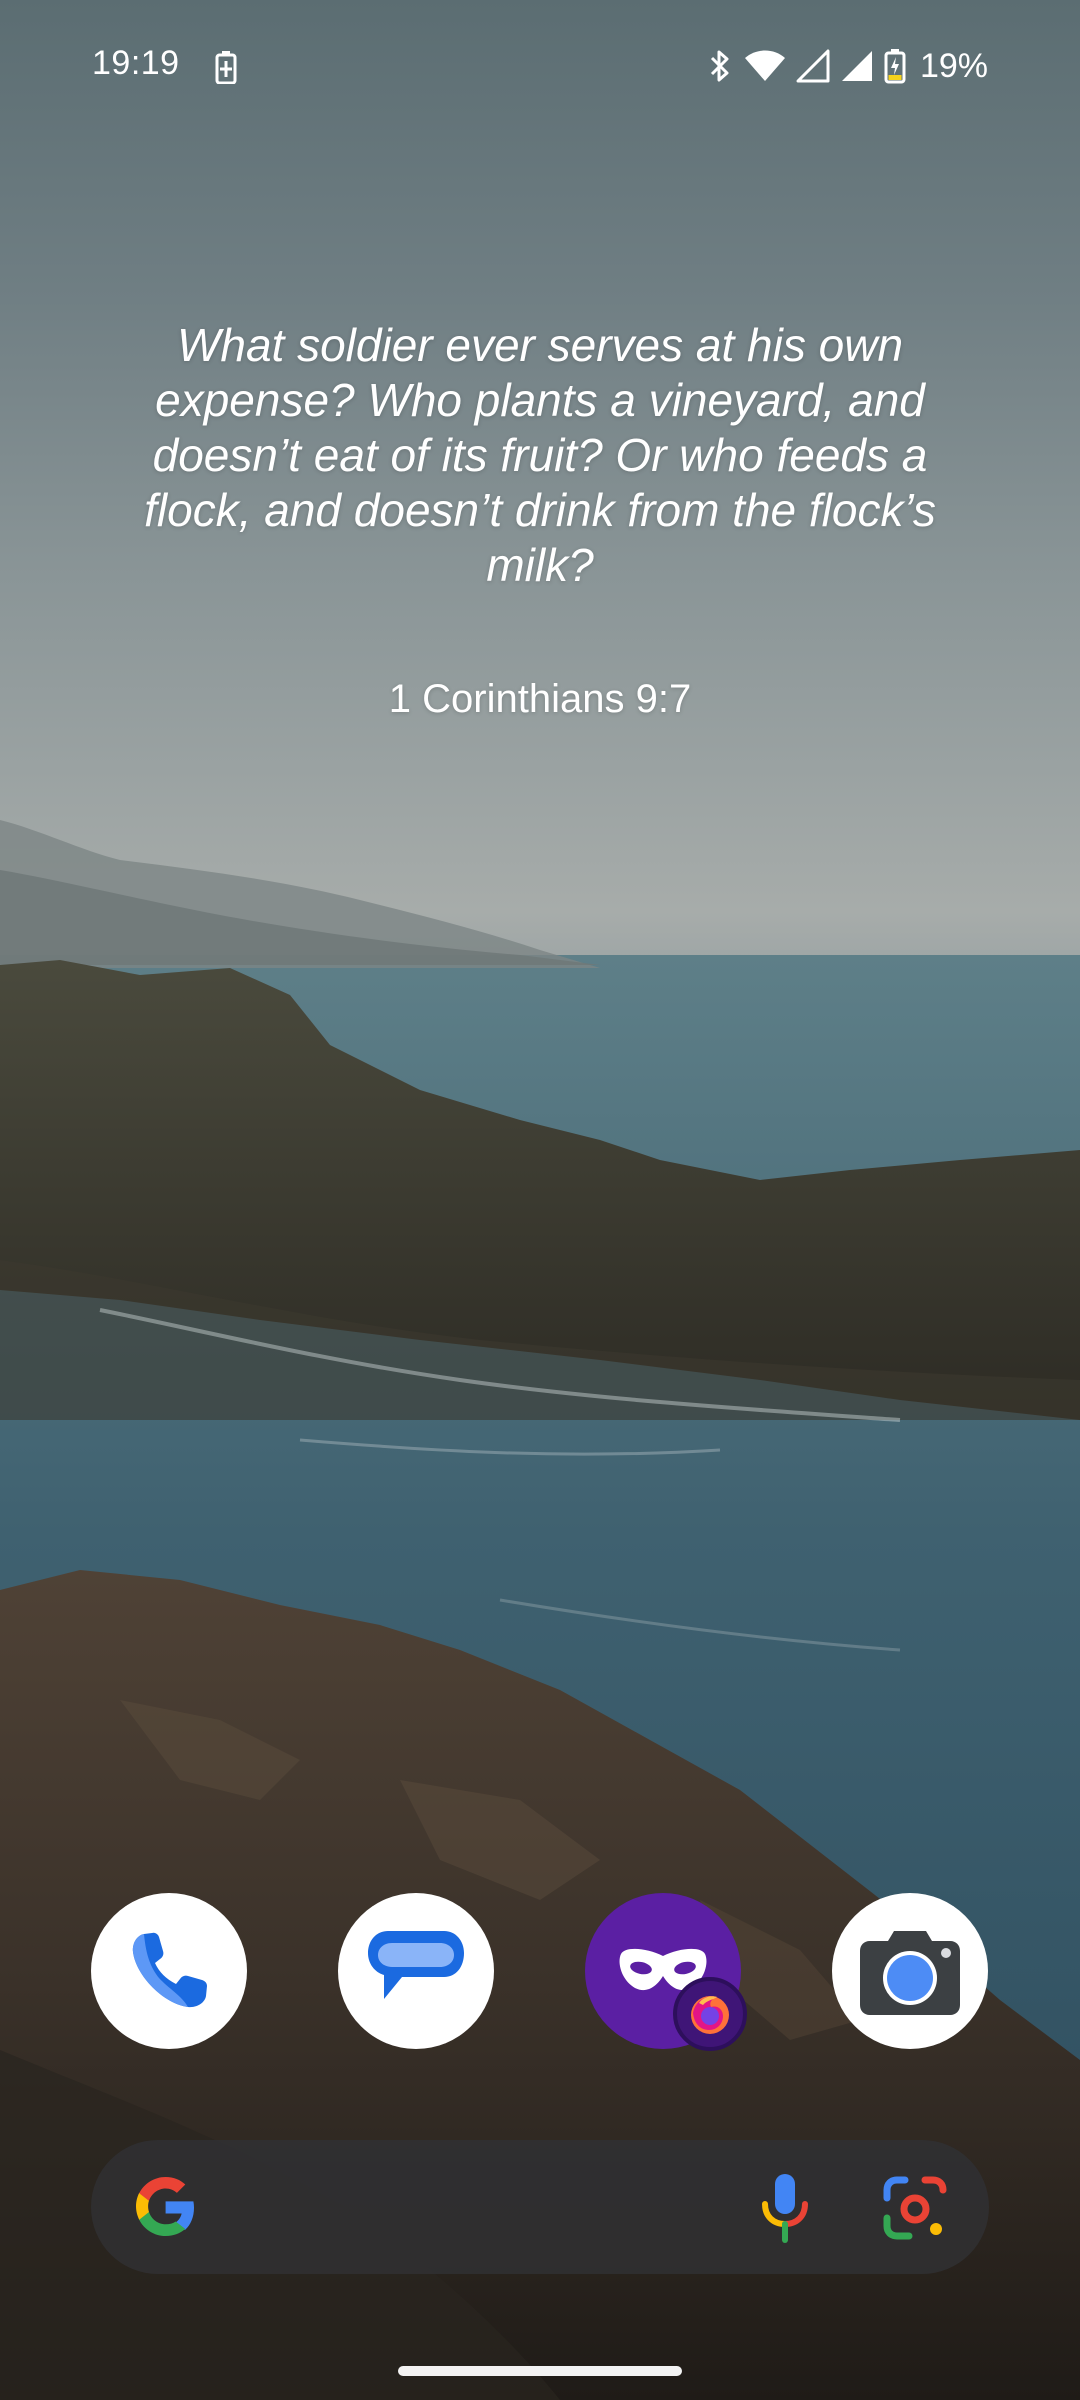 The image size is (1080, 2400). What do you see at coordinates (540, 65) in the screenshot?
I see `status-bar: 19:19 19%` at bounding box center [540, 65].